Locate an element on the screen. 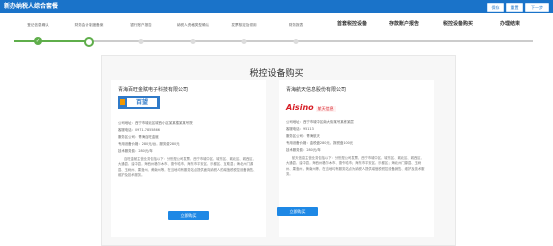 The image size is (553, 246). step-label-1: 登记信息确认 is located at coordinates (38, 25).